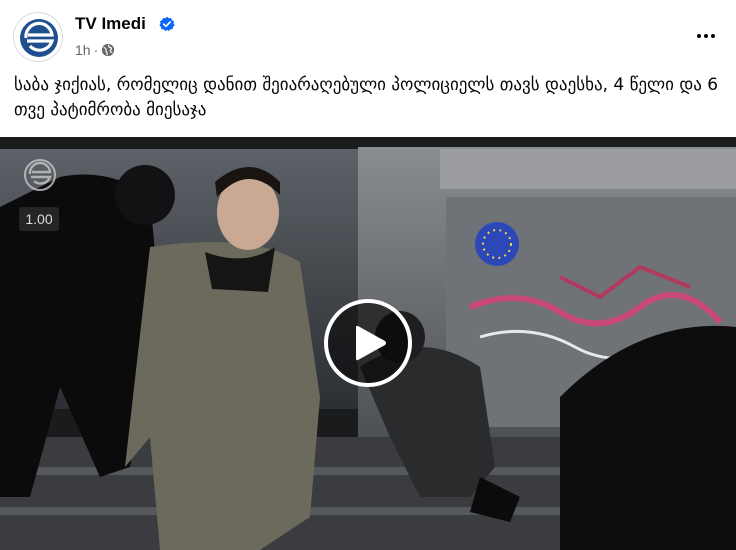 The height and width of the screenshot is (550, 736). I want to click on more-options-button, so click(706, 36).